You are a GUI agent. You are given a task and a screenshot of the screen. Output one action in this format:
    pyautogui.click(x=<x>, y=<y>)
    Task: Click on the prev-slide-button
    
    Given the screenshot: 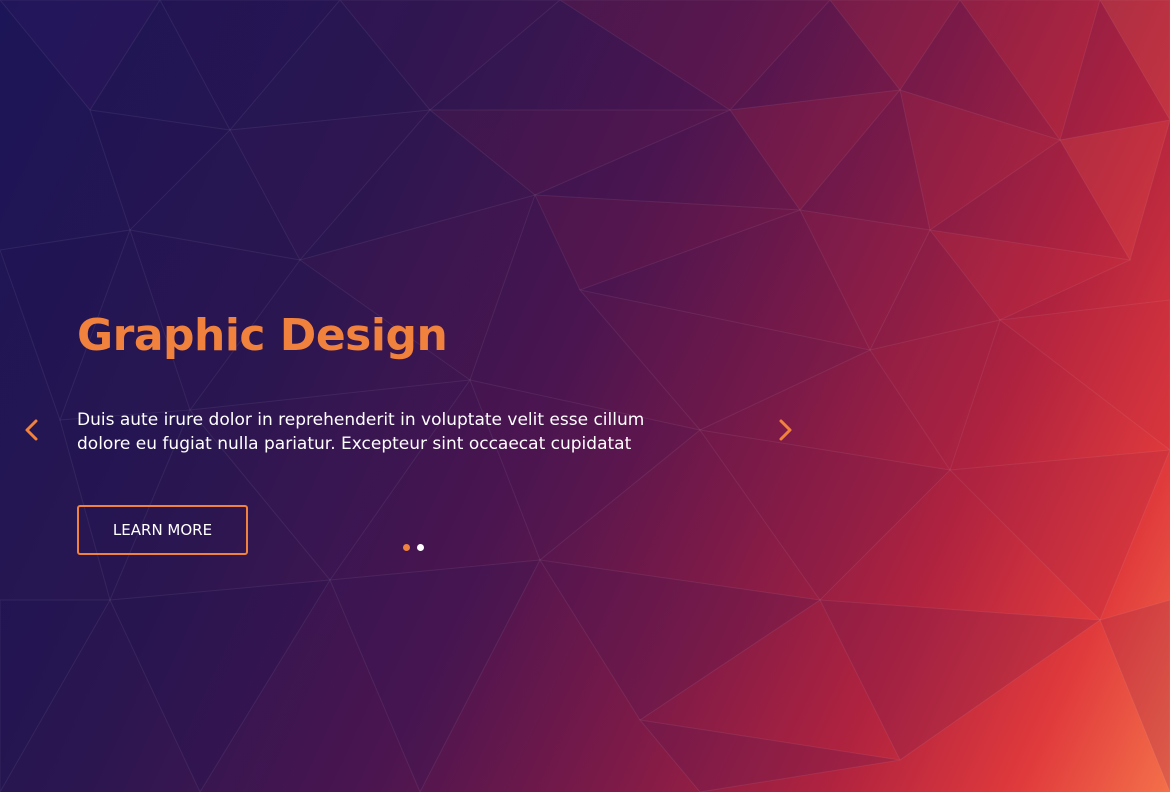 What is the action you would take?
    pyautogui.click(x=32, y=430)
    